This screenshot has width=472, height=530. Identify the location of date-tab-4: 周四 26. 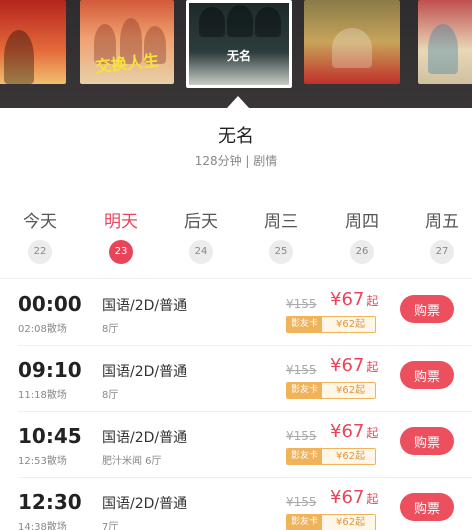
(362, 237).